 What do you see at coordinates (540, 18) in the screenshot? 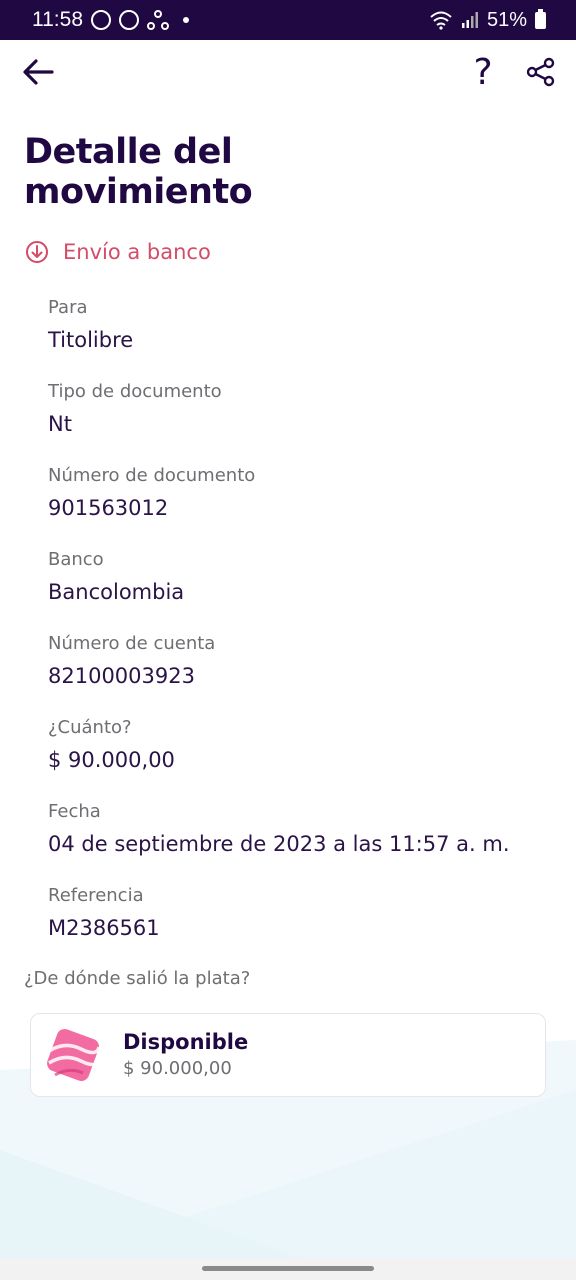
I see `battery-icon` at bounding box center [540, 18].